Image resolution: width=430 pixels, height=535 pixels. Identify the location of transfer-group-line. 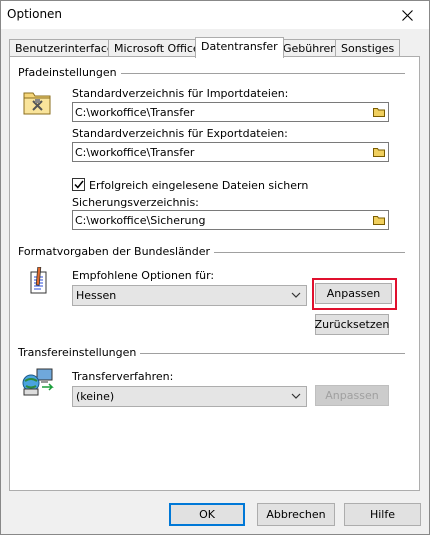
(268, 353).